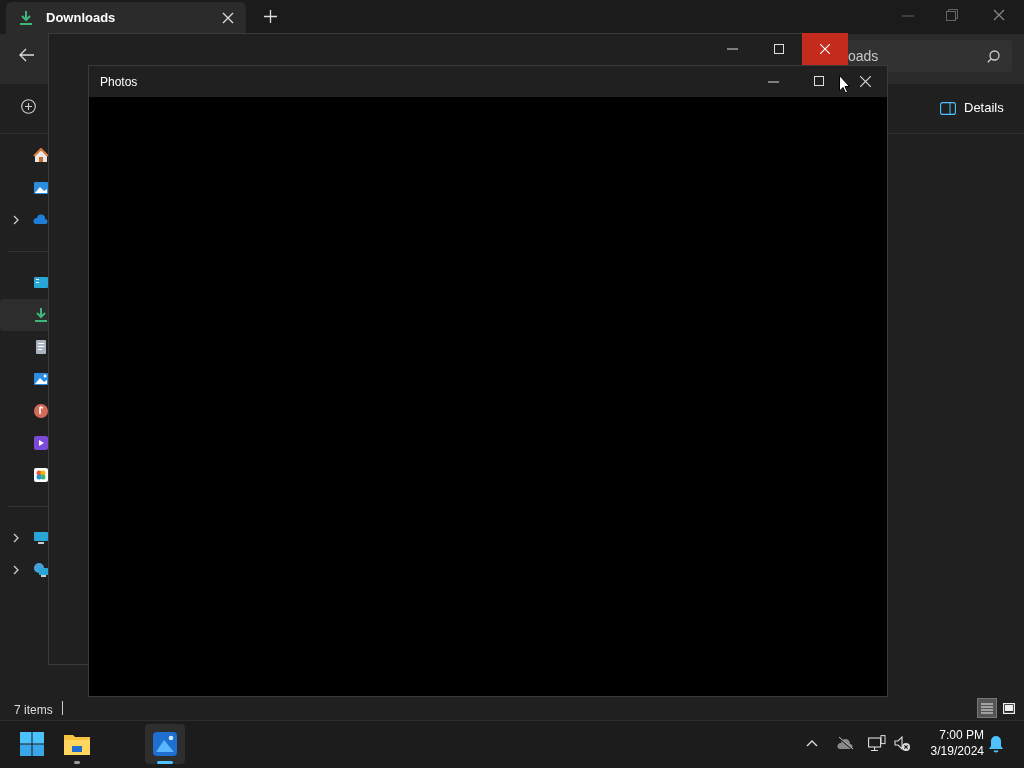  I want to click on gallery-icon, so click(41, 188).